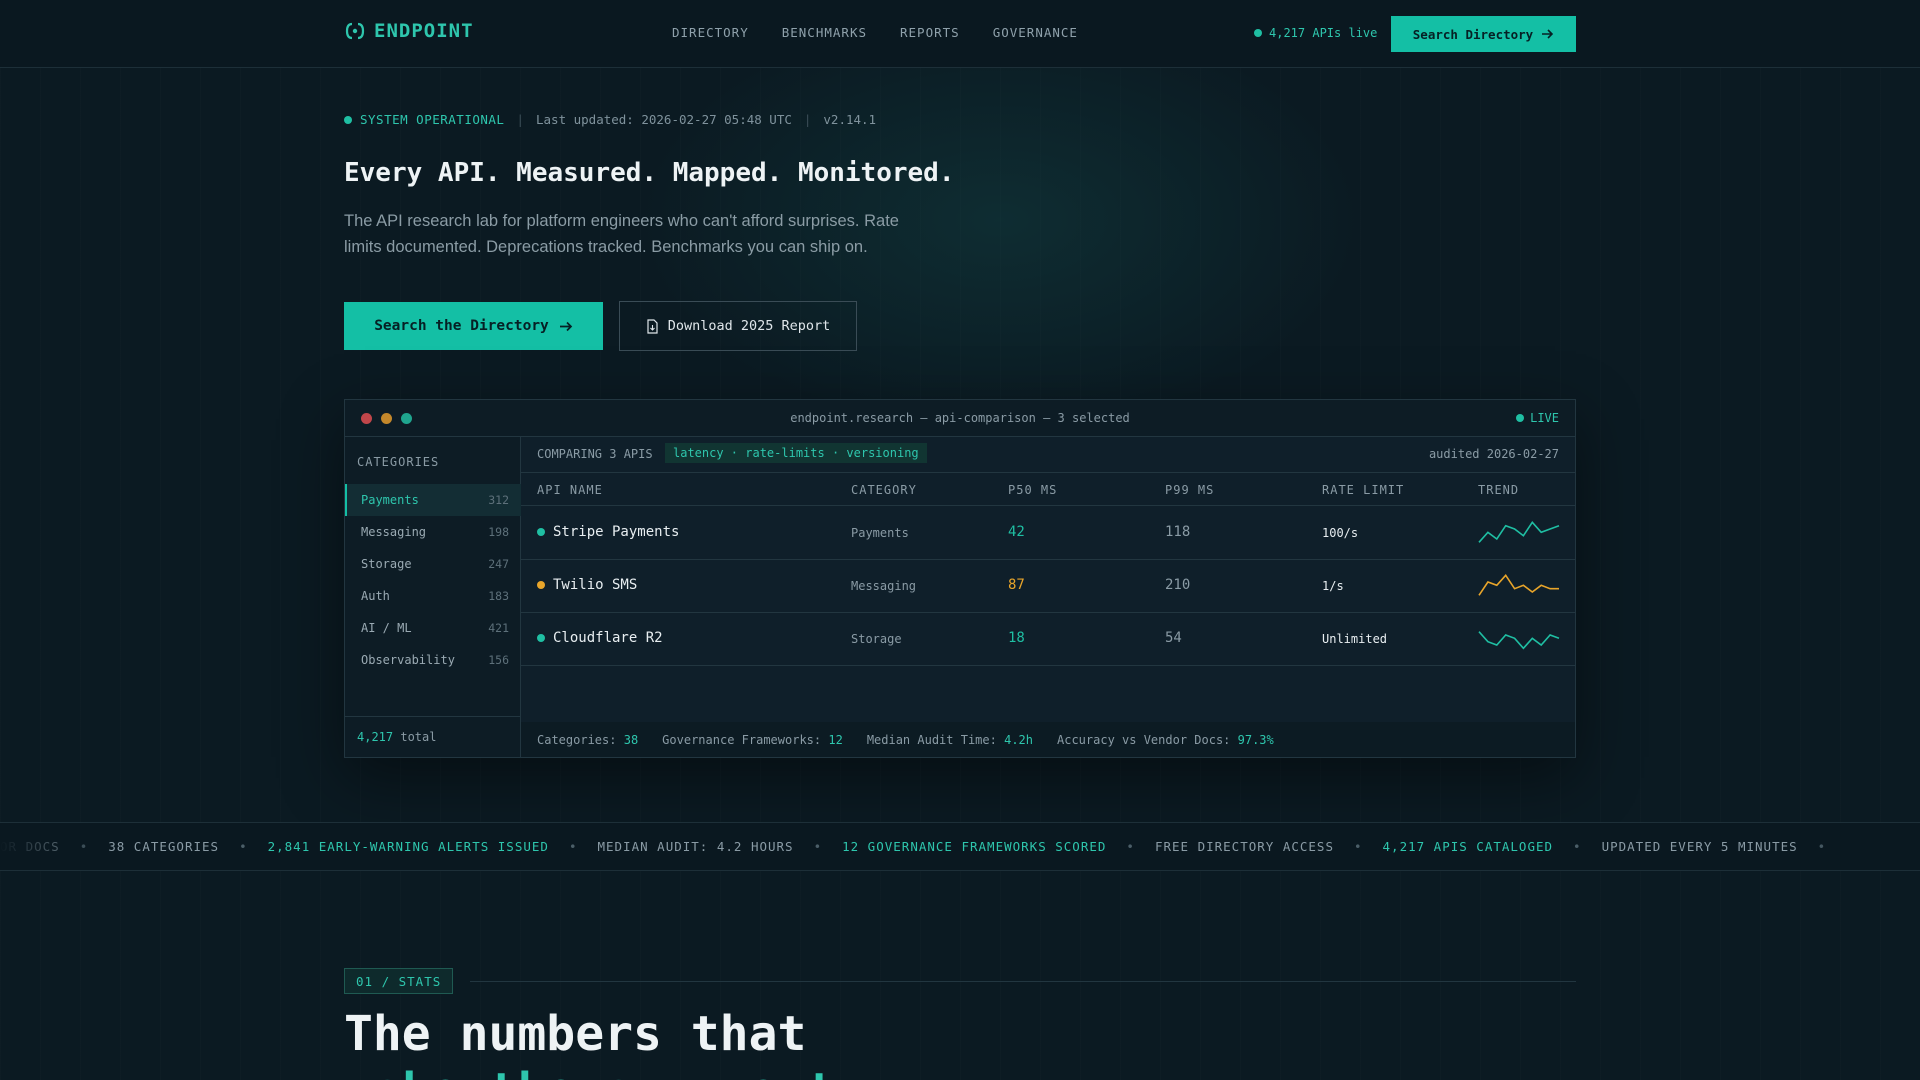 The height and width of the screenshot is (1080, 1920). Describe the element at coordinates (575, 1034) in the screenshot. I see `section-title: The numbers that` at that location.